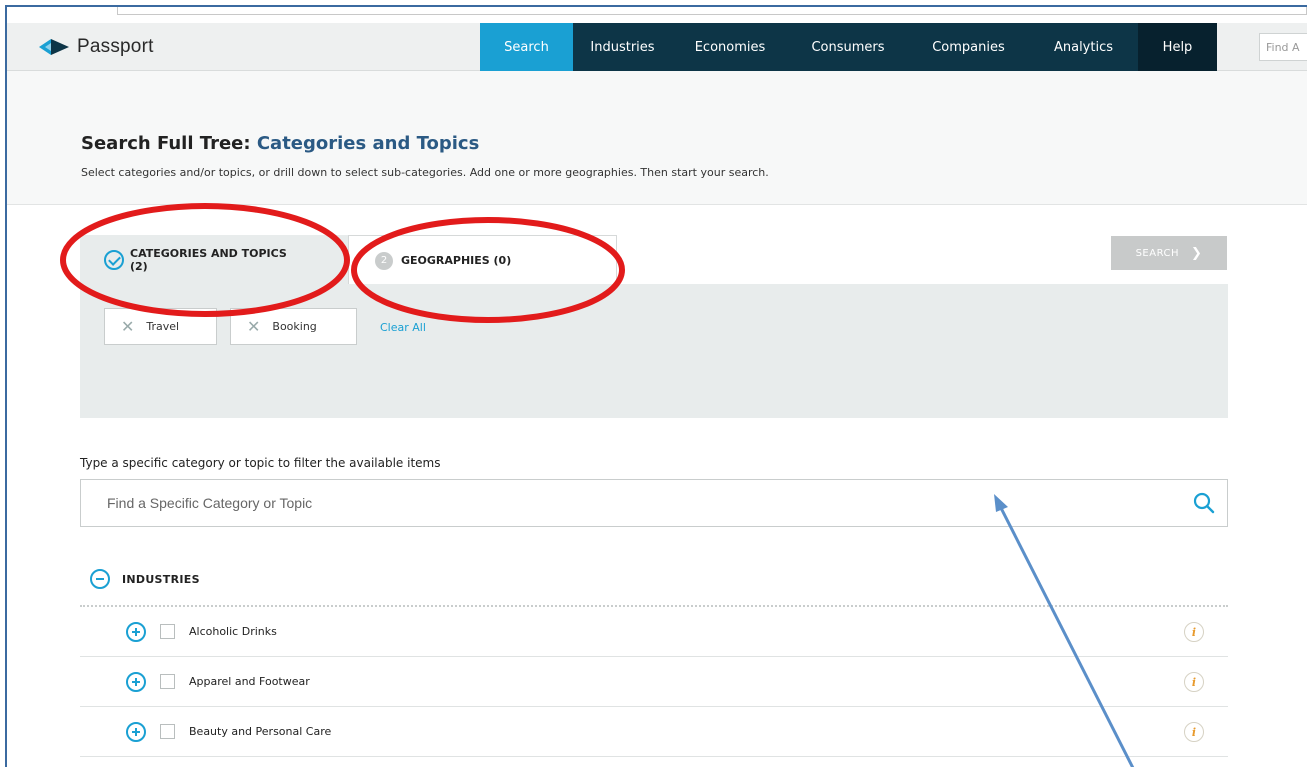  What do you see at coordinates (456, 260) in the screenshot?
I see `tab-geographies-label: GEOGRAPHIES (0)` at bounding box center [456, 260].